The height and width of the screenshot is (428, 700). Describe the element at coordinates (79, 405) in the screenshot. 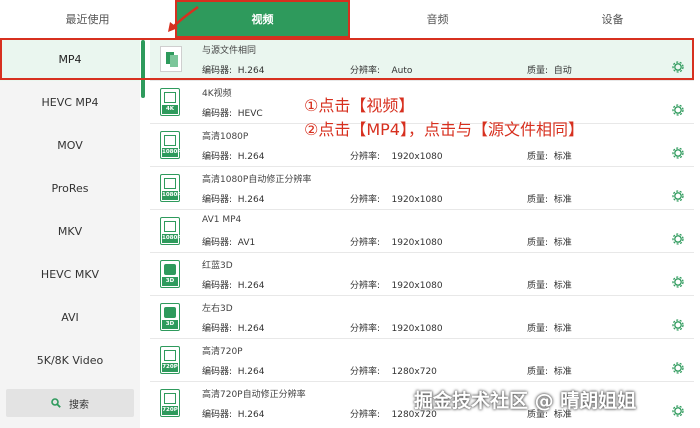

I see `search-label: 搜索` at that location.